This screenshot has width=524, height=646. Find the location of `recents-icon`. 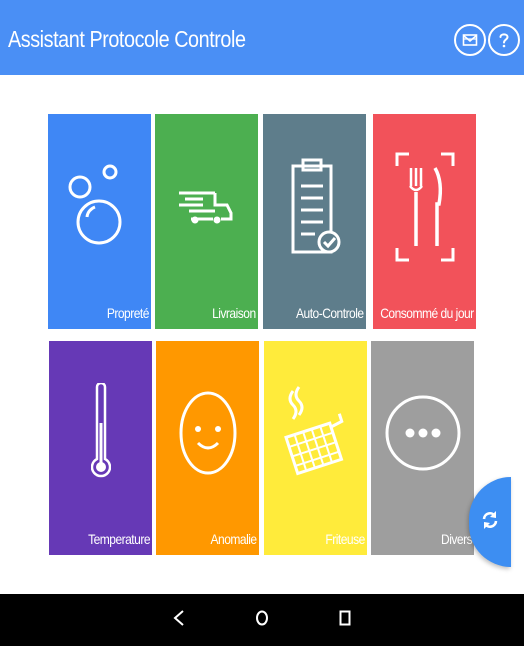

recents-icon is located at coordinates (345, 620).